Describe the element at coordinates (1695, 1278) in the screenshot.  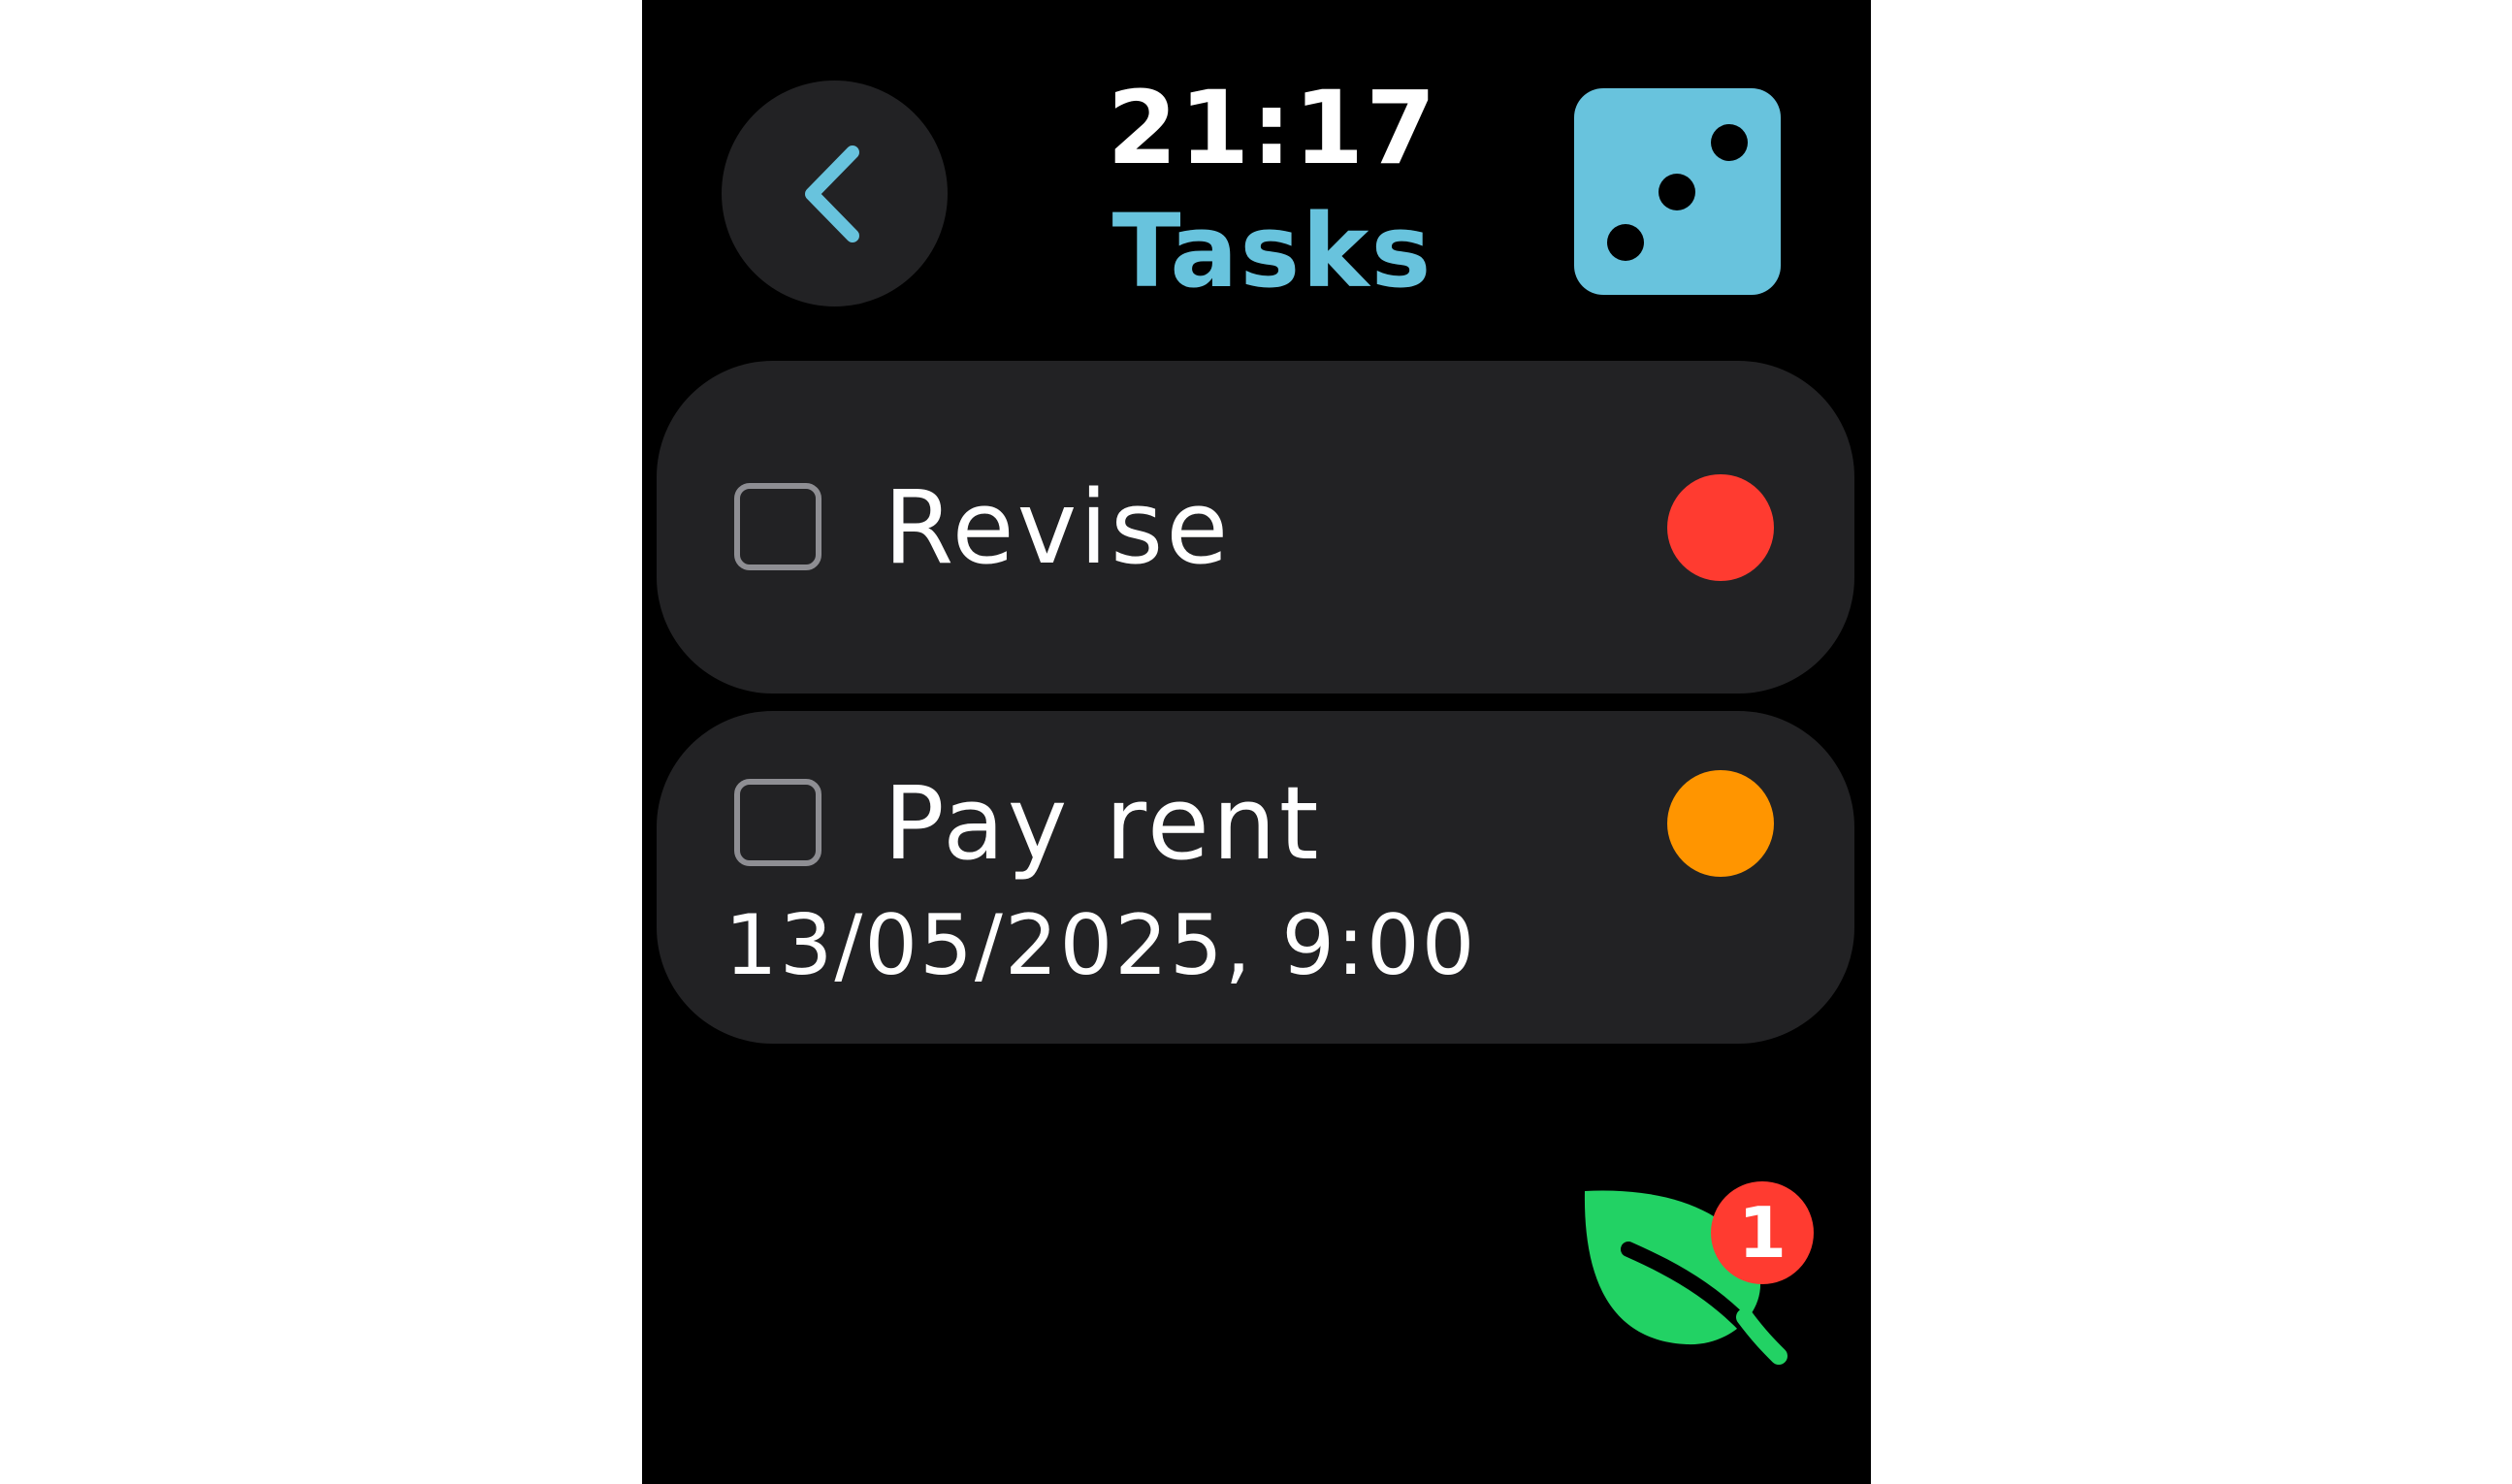
I see `leaf-button: 1` at that location.